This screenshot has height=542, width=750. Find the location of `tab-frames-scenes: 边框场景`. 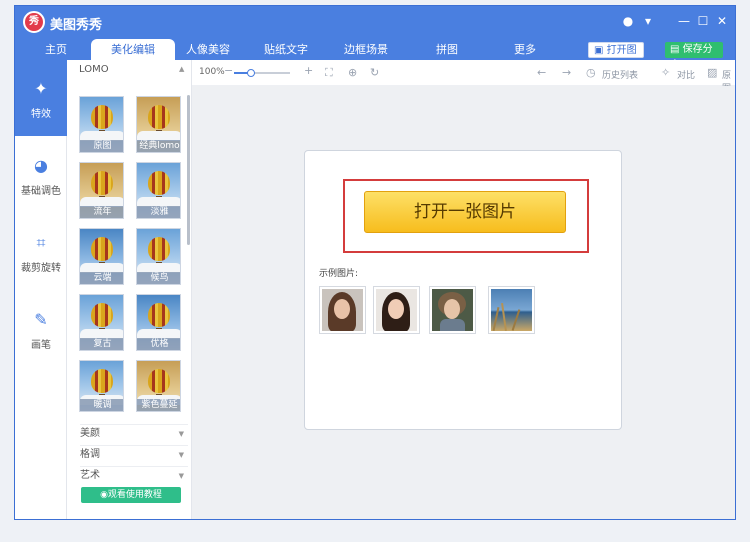

tab-frames-scenes: 边框场景 is located at coordinates (366, 49).